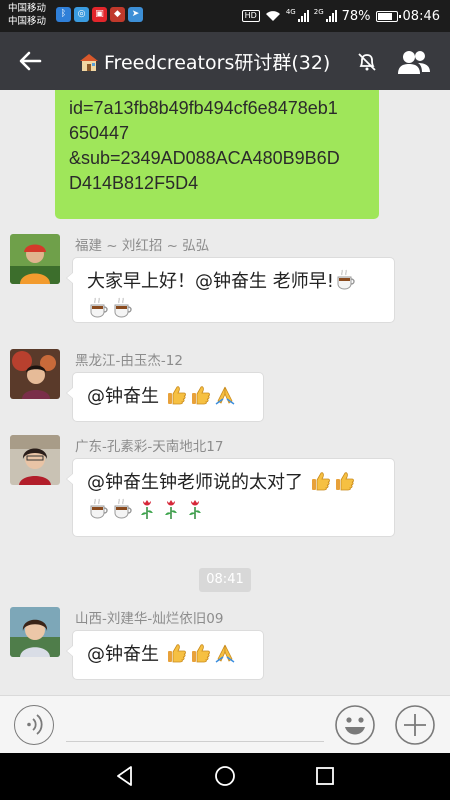  I want to click on bluetooth-icon: ᛒ, so click(63, 14).